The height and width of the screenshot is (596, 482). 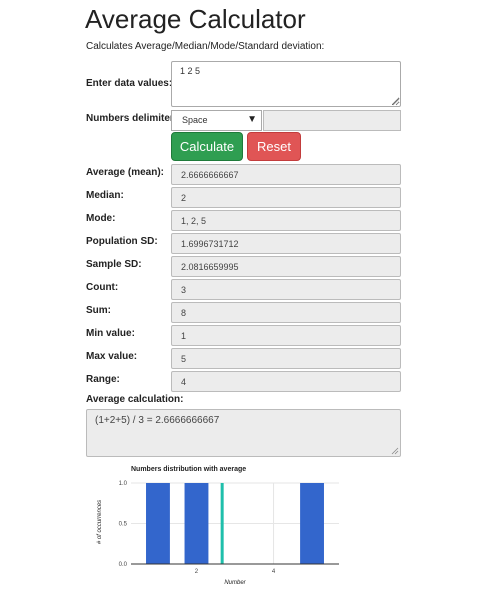 I want to click on chart-average-marker, so click(x=222, y=523).